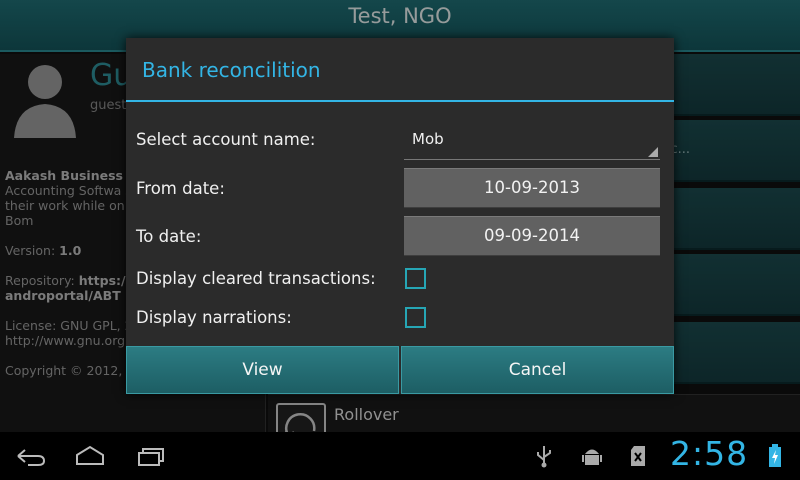 This screenshot has width=800, height=480. Describe the element at coordinates (537, 370) in the screenshot. I see `cancel-button: Cancel` at that location.